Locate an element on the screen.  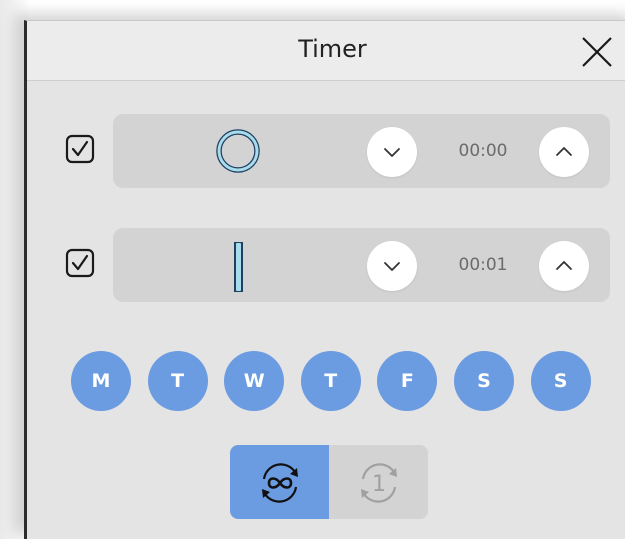
time-value: 00:01 is located at coordinates (483, 265).